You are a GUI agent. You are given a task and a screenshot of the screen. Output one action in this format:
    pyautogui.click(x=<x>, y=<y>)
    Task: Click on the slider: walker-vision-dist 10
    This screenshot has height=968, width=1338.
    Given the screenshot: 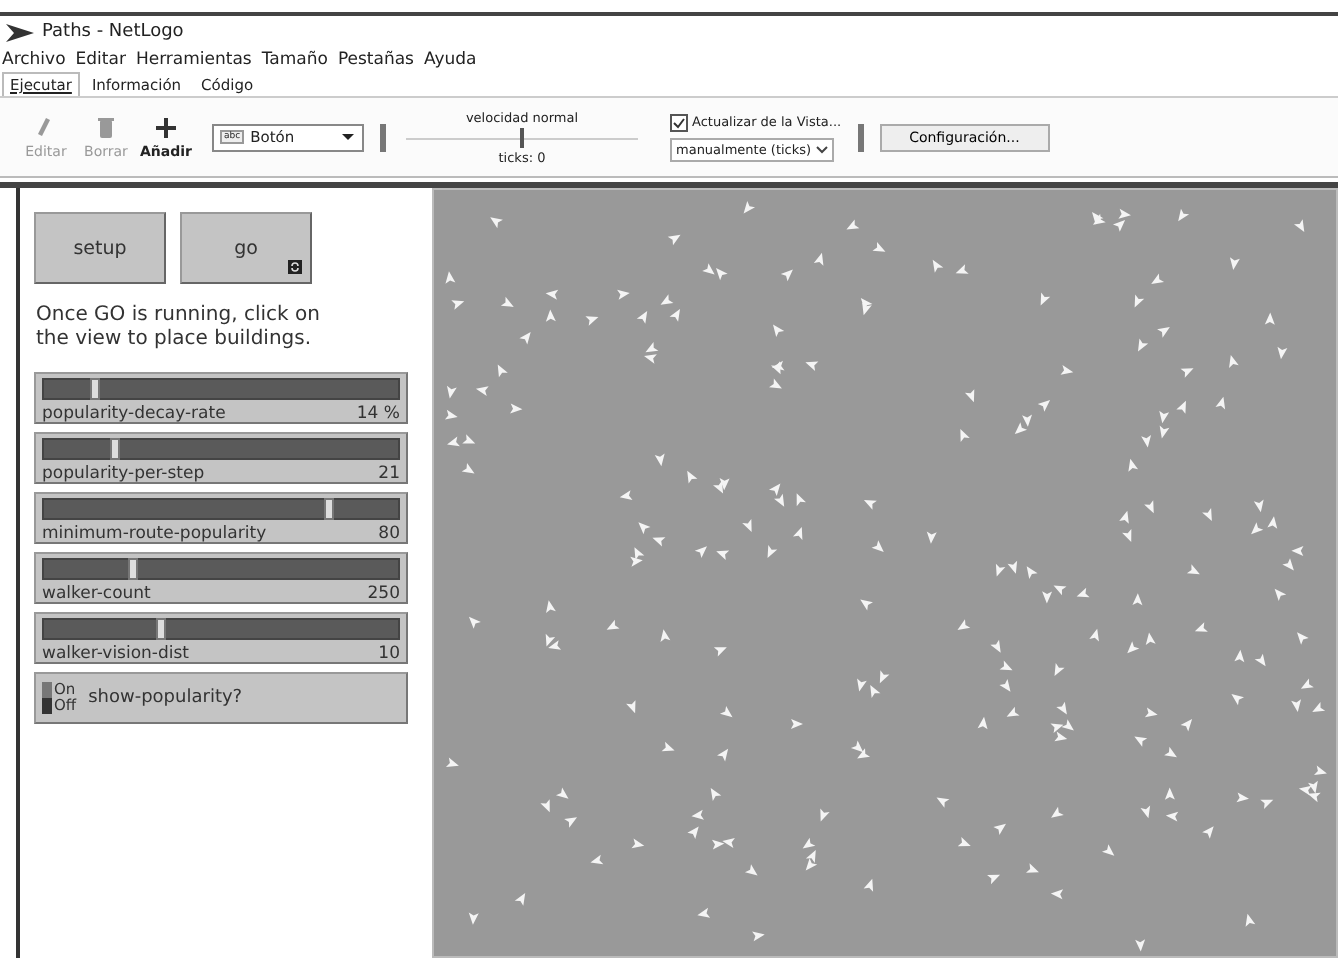 What is the action you would take?
    pyautogui.click(x=221, y=638)
    